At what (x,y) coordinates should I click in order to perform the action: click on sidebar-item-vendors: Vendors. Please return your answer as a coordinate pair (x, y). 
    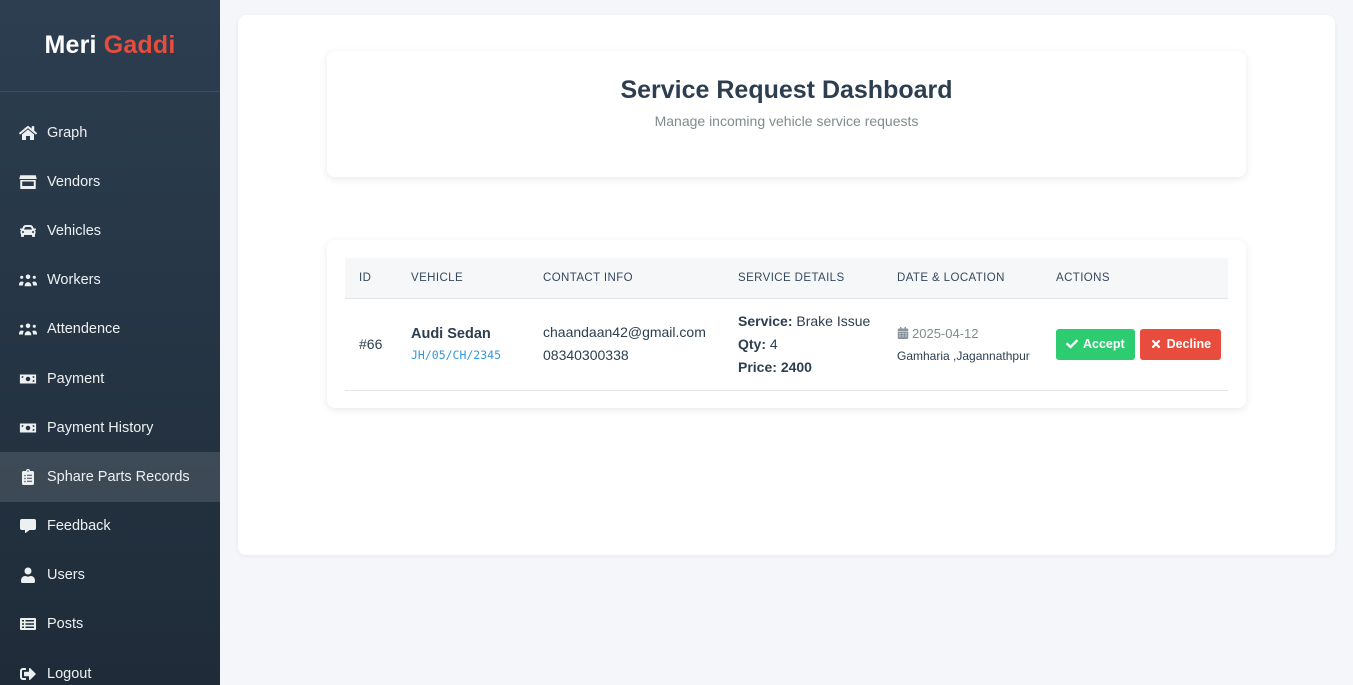
    Looking at the image, I should click on (110, 181).